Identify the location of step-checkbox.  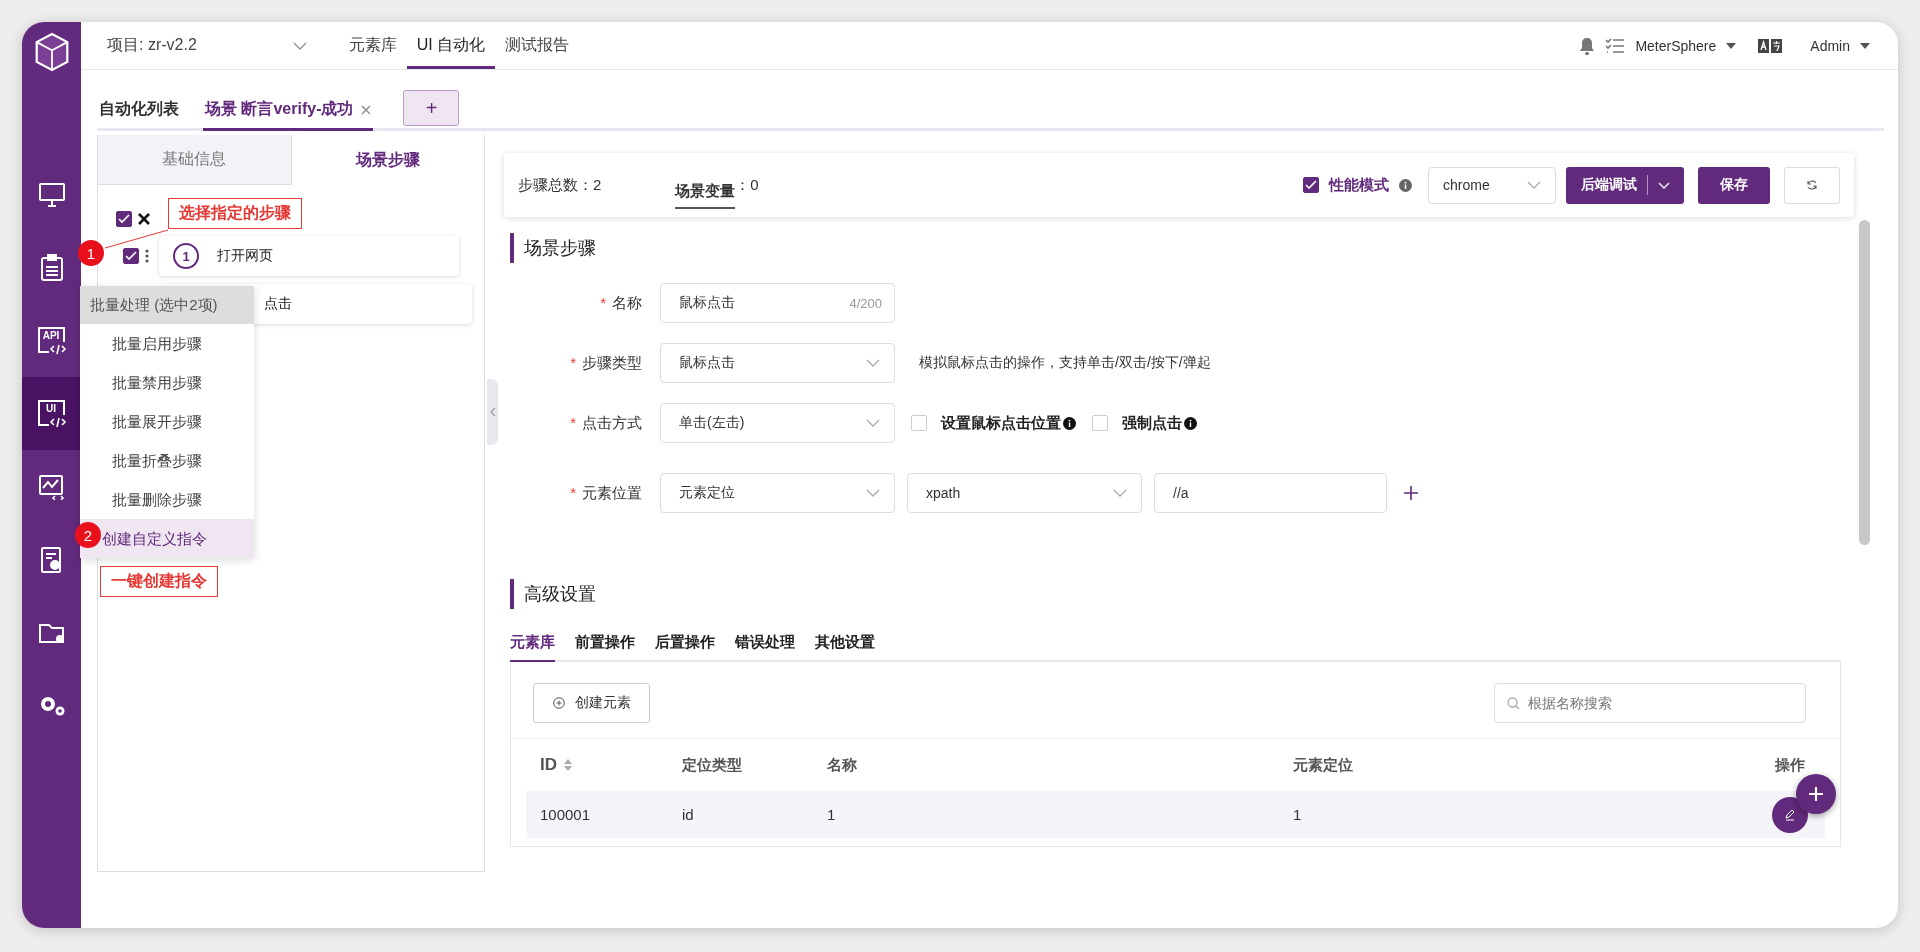
(131, 256).